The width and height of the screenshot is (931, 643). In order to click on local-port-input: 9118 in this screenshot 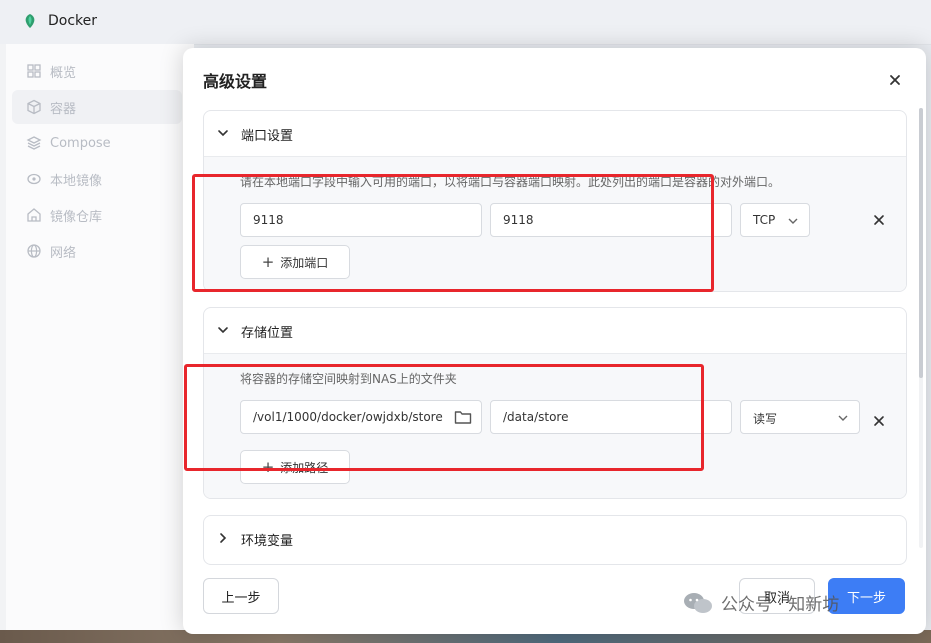, I will do `click(361, 220)`.